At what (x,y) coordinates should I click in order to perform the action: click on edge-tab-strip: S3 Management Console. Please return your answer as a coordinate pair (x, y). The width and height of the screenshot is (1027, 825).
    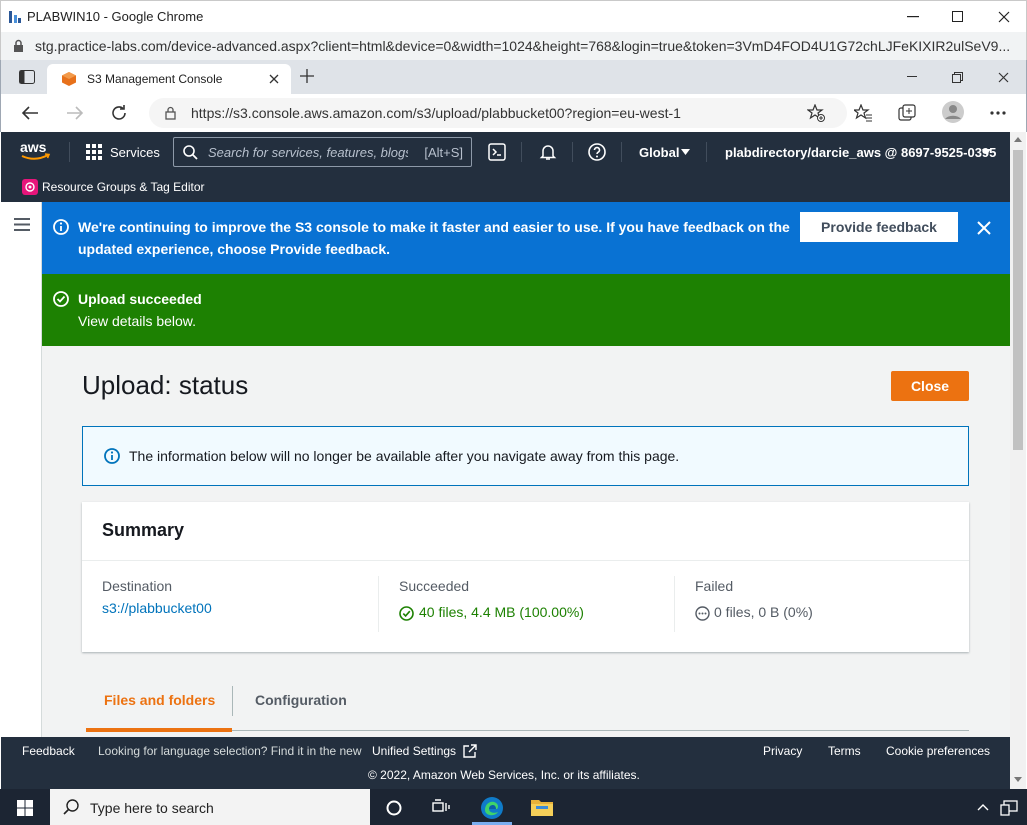
    Looking at the image, I should click on (513, 77).